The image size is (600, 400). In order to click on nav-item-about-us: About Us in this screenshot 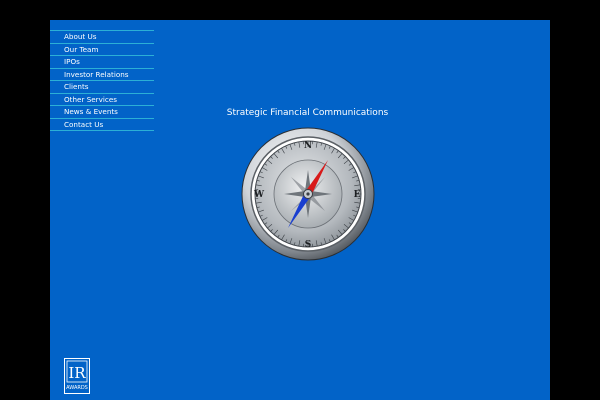, I will do `click(102, 37)`.